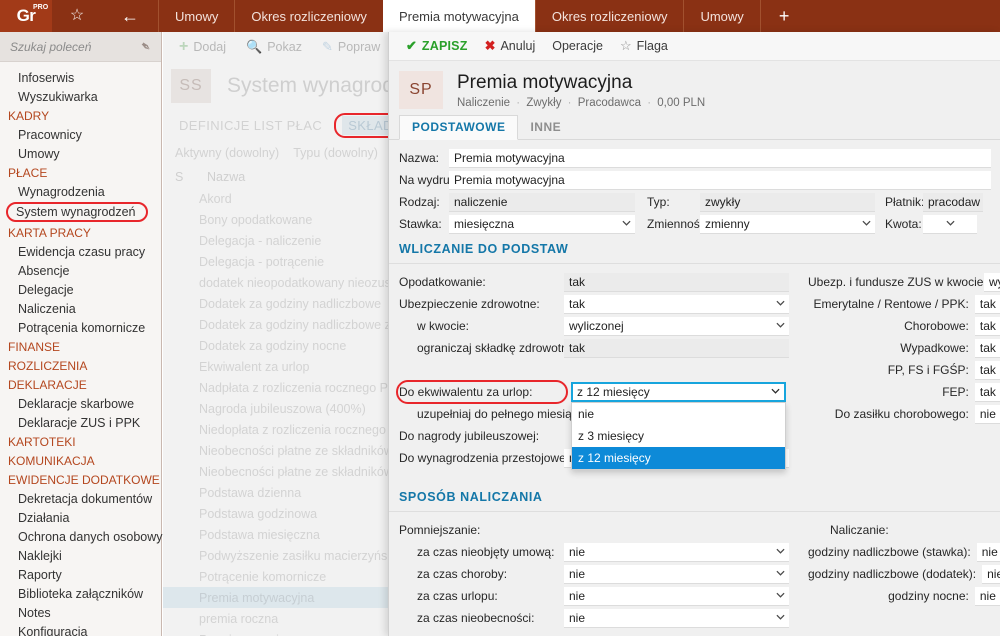 This screenshot has width=1000, height=636. What do you see at coordinates (987, 348) in the screenshot?
I see `wypadkowe-value: tak` at bounding box center [987, 348].